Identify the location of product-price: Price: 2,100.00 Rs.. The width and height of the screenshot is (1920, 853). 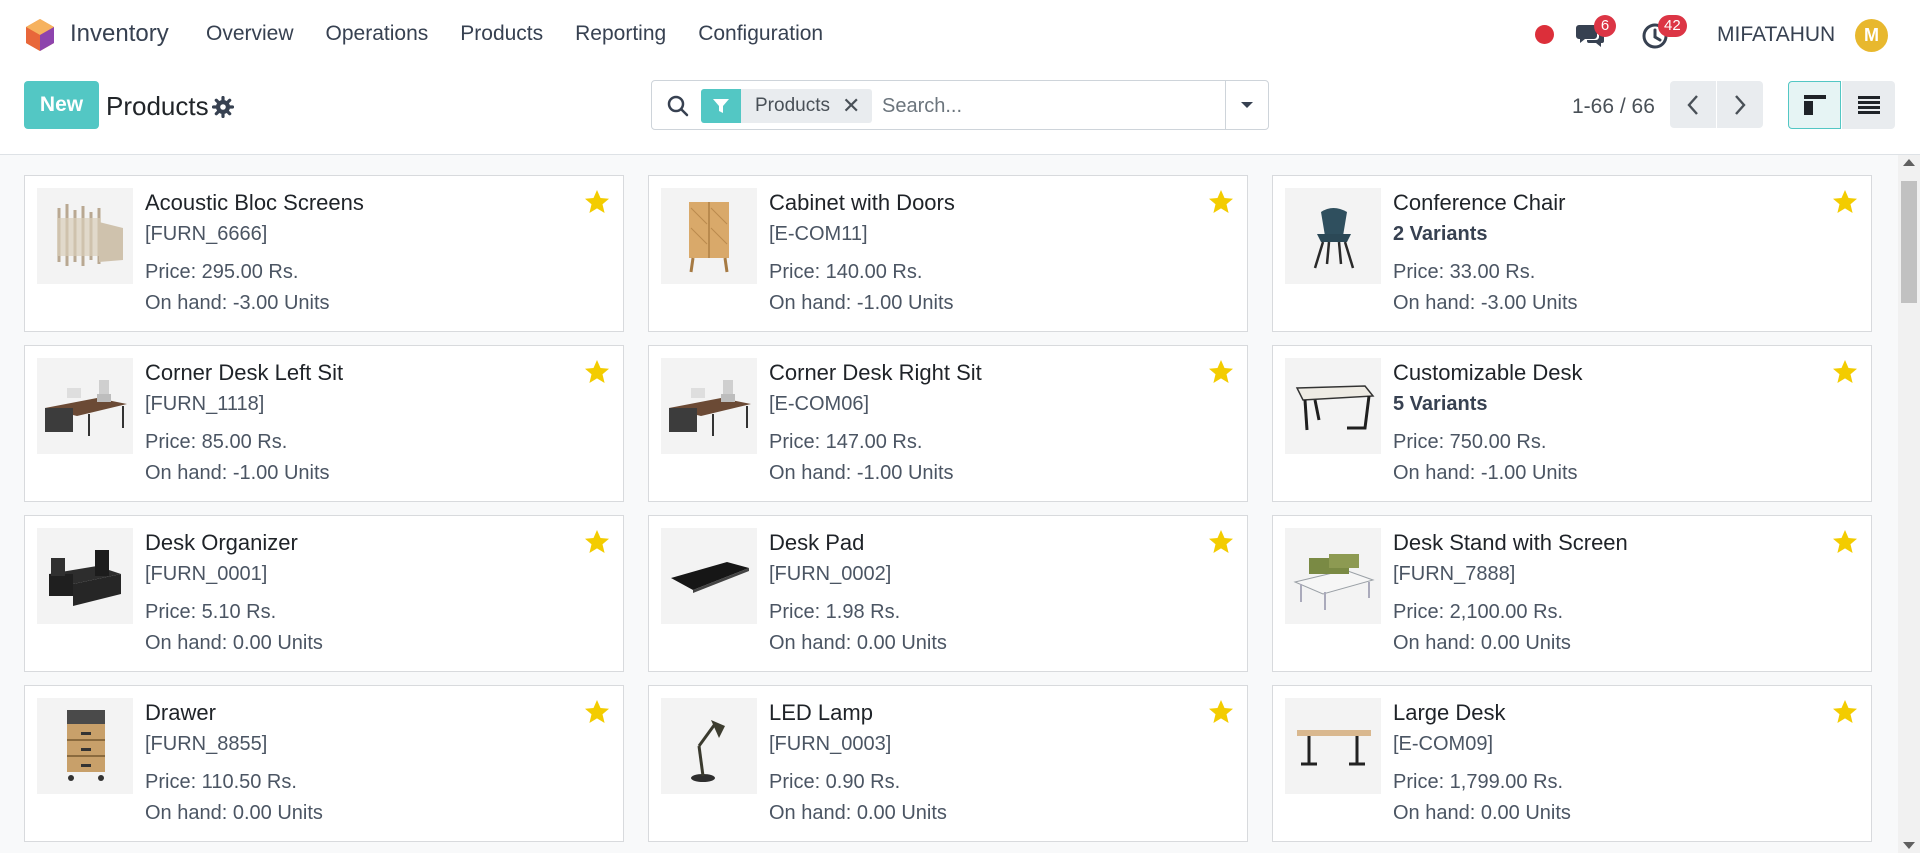
(1478, 612).